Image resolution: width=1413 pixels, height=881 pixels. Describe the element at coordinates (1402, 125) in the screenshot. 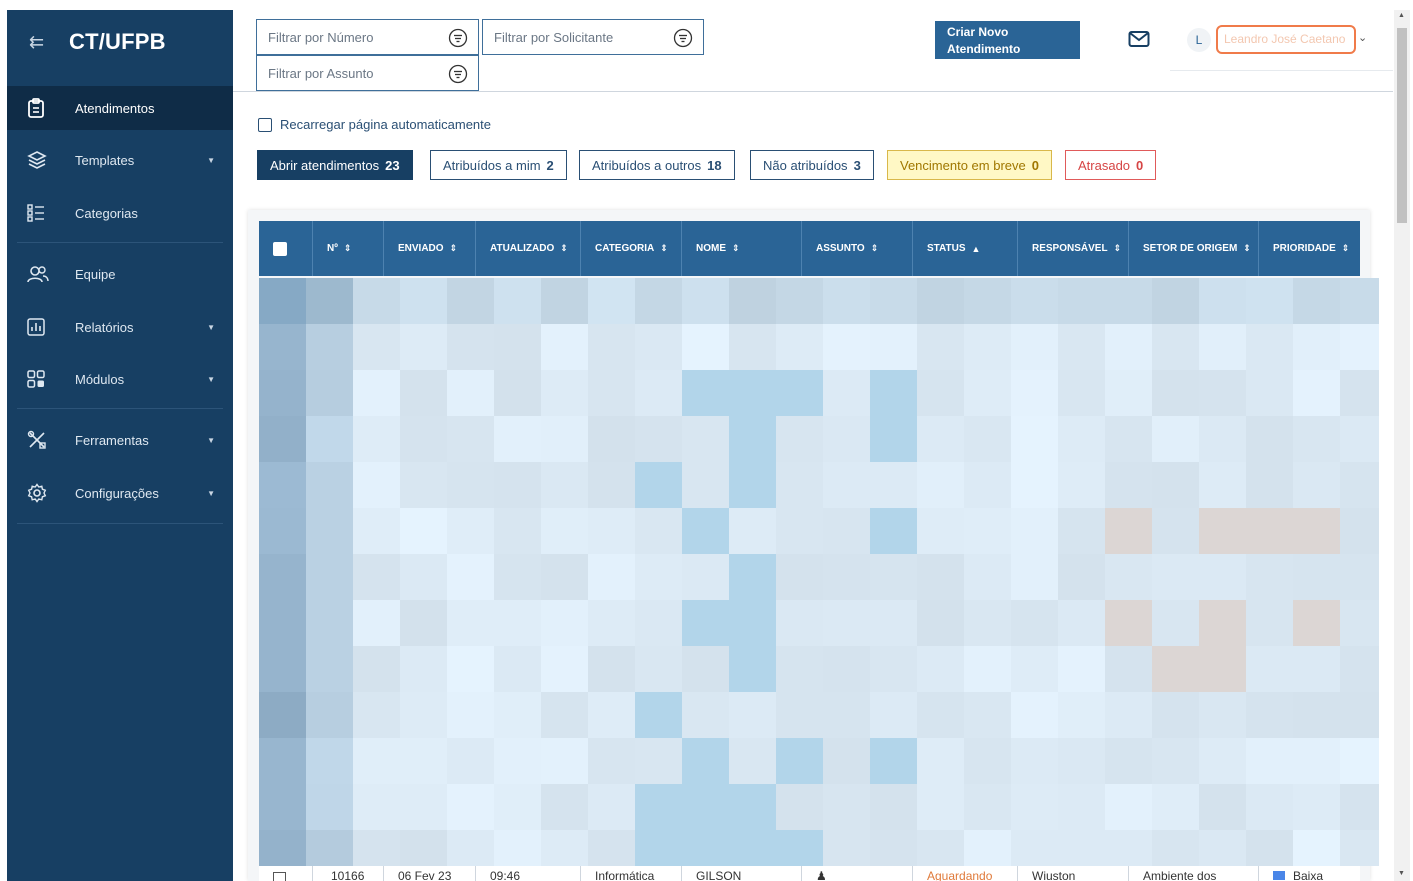

I see `scrollbar-thumb` at that location.